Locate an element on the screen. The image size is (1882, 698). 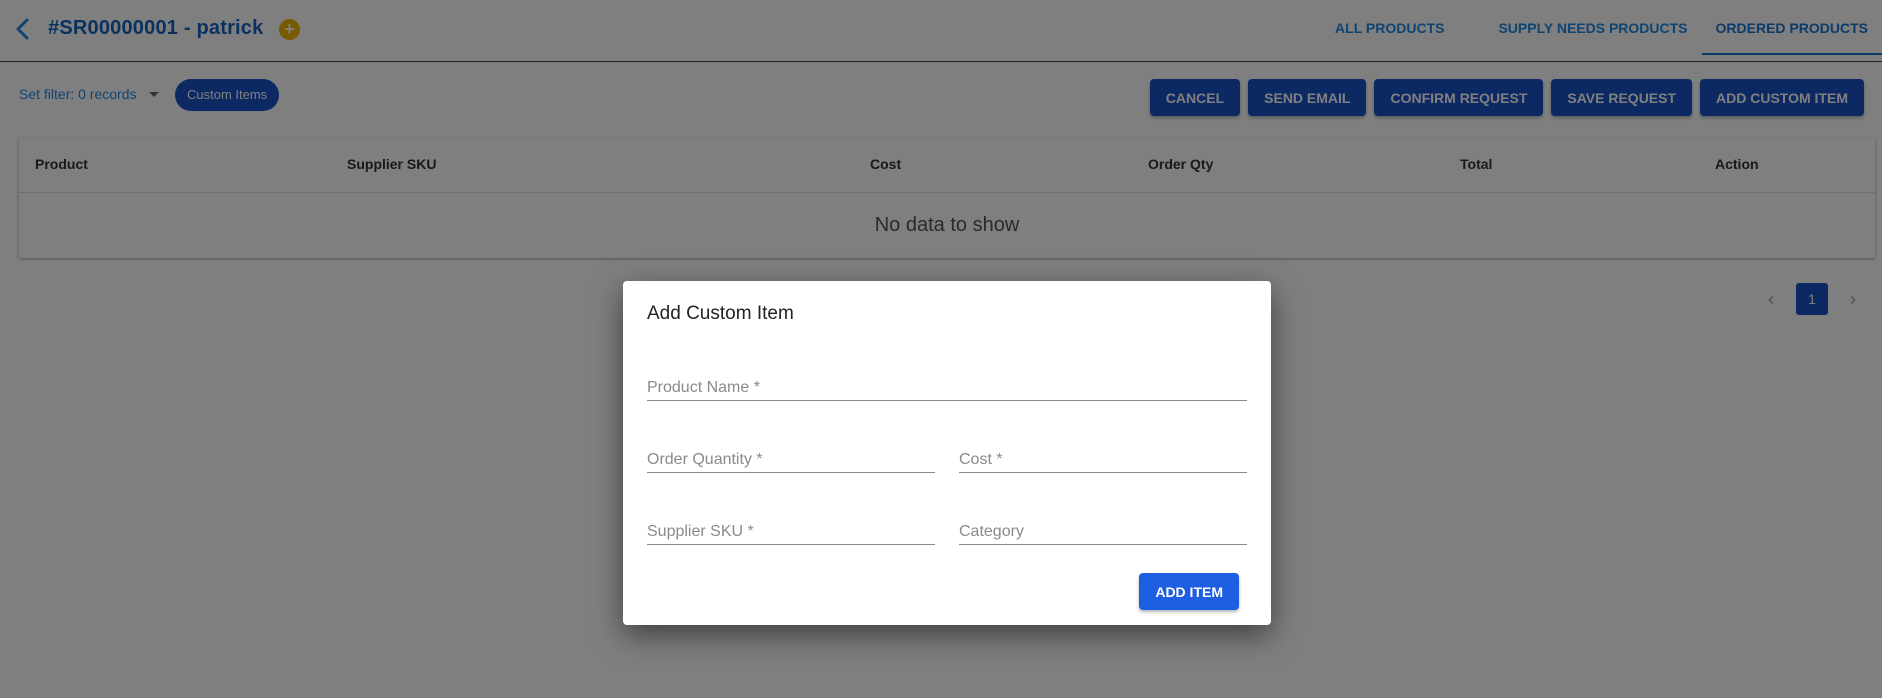
dialog-title: Add Custom Item is located at coordinates (720, 313).